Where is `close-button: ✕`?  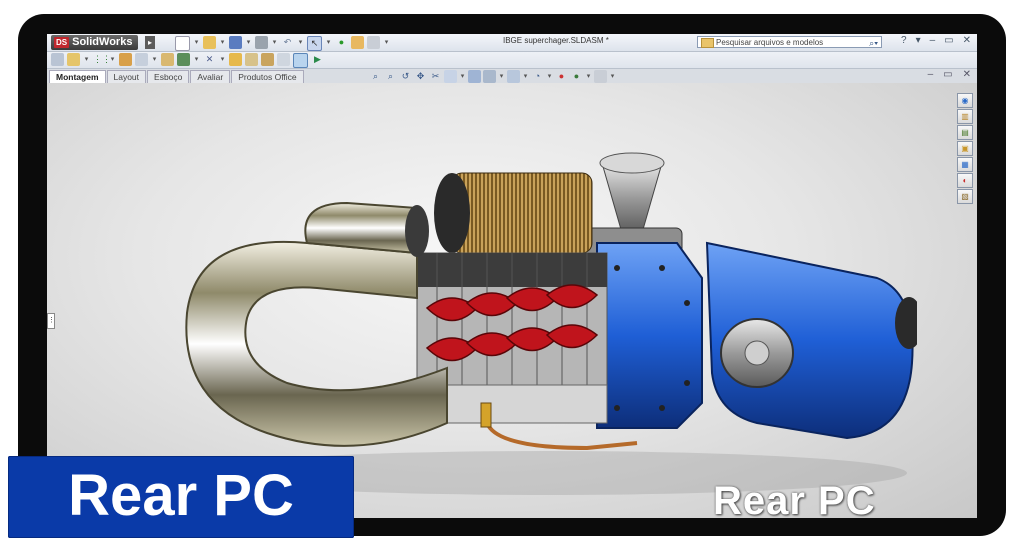
close-button: ✕ is located at coordinates (967, 40).